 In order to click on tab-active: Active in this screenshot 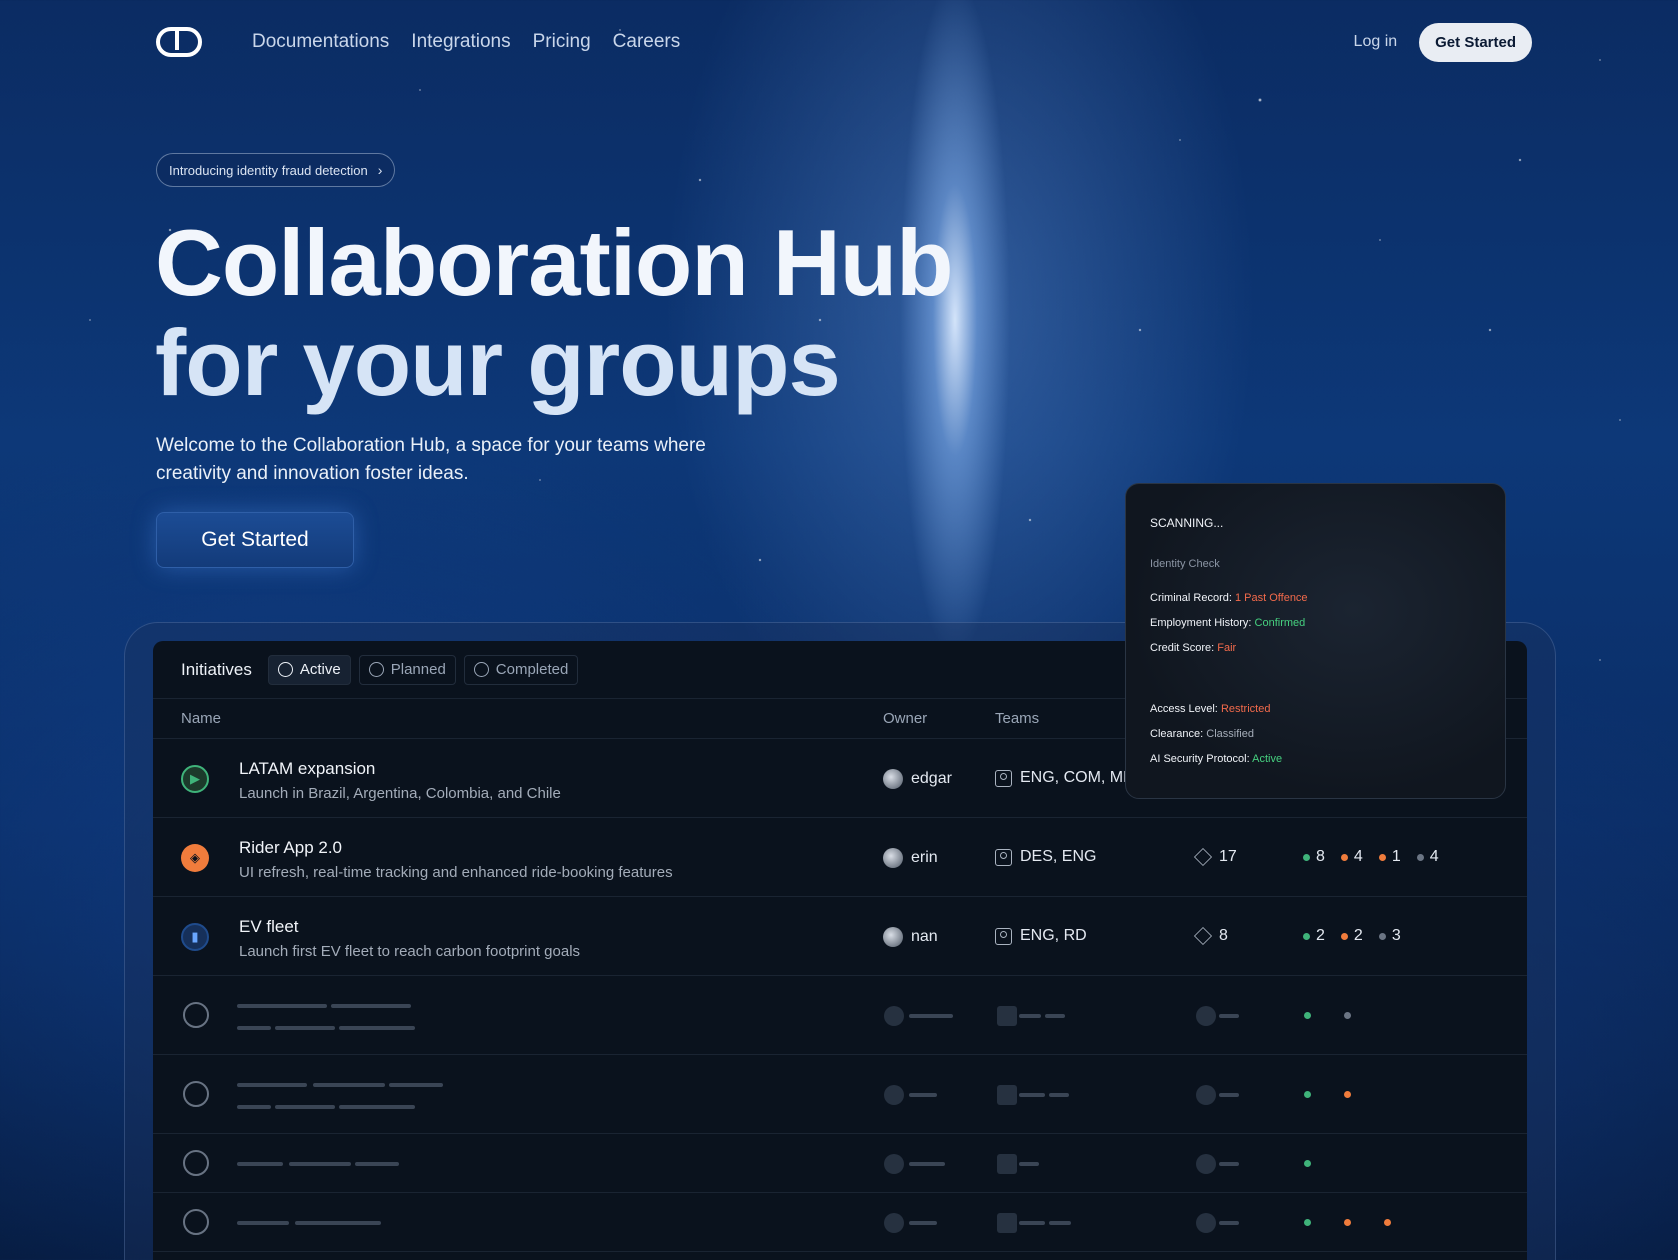, I will do `click(309, 669)`.